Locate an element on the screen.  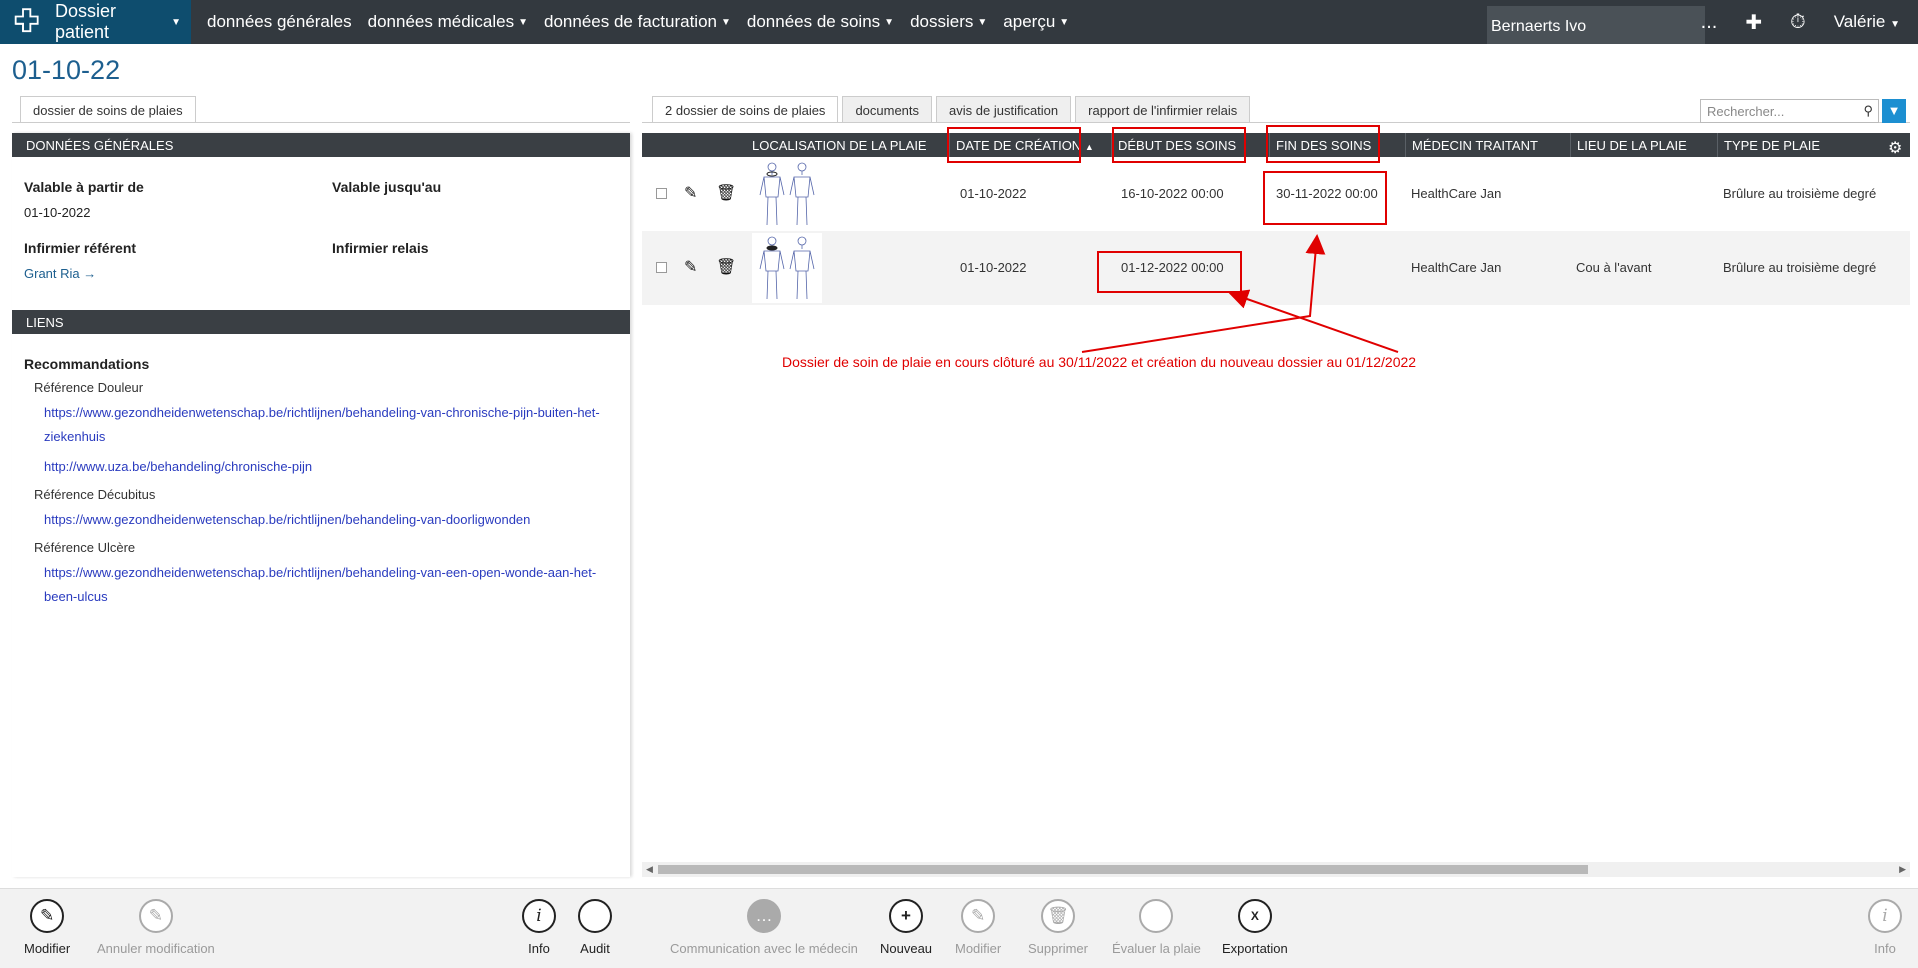
referent-label: Infirmier référent is located at coordinates (80, 248).